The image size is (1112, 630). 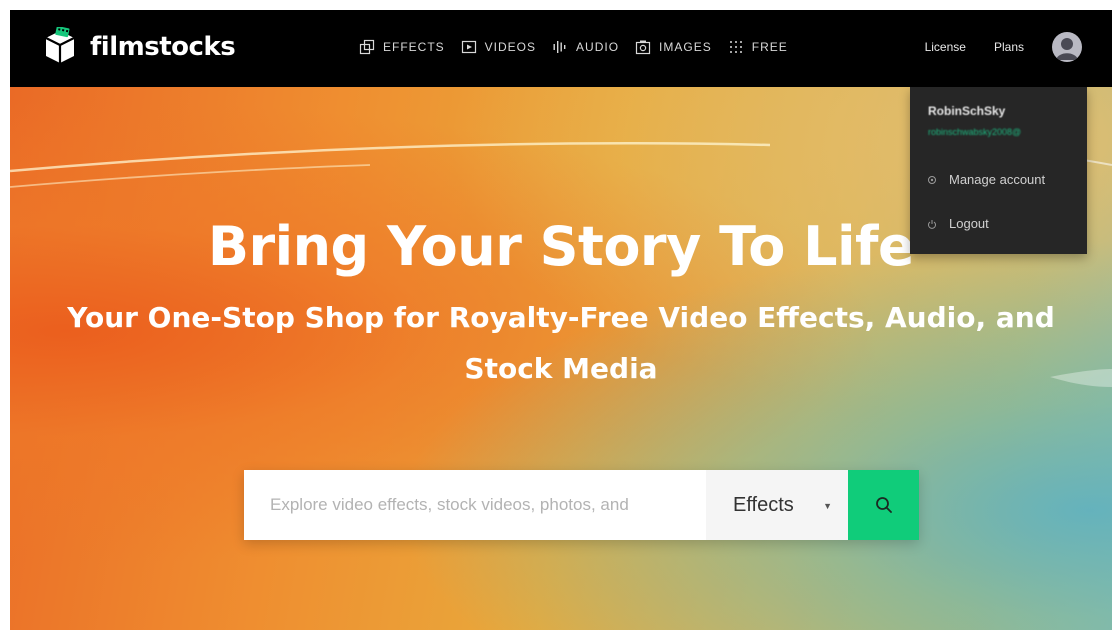 I want to click on user-avatar-icon, so click(x=1067, y=49).